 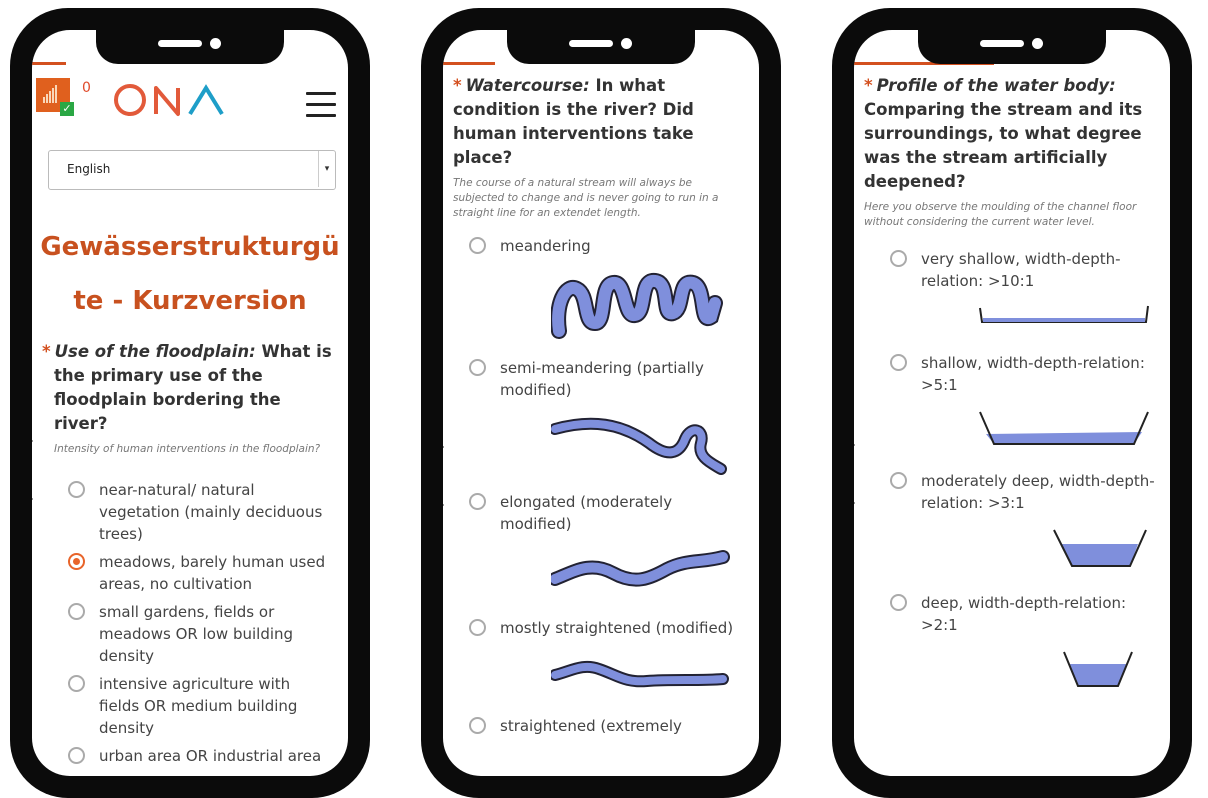 I want to click on option-mostly-straightened: mostly straightened (modified), so click(x=607, y=628).